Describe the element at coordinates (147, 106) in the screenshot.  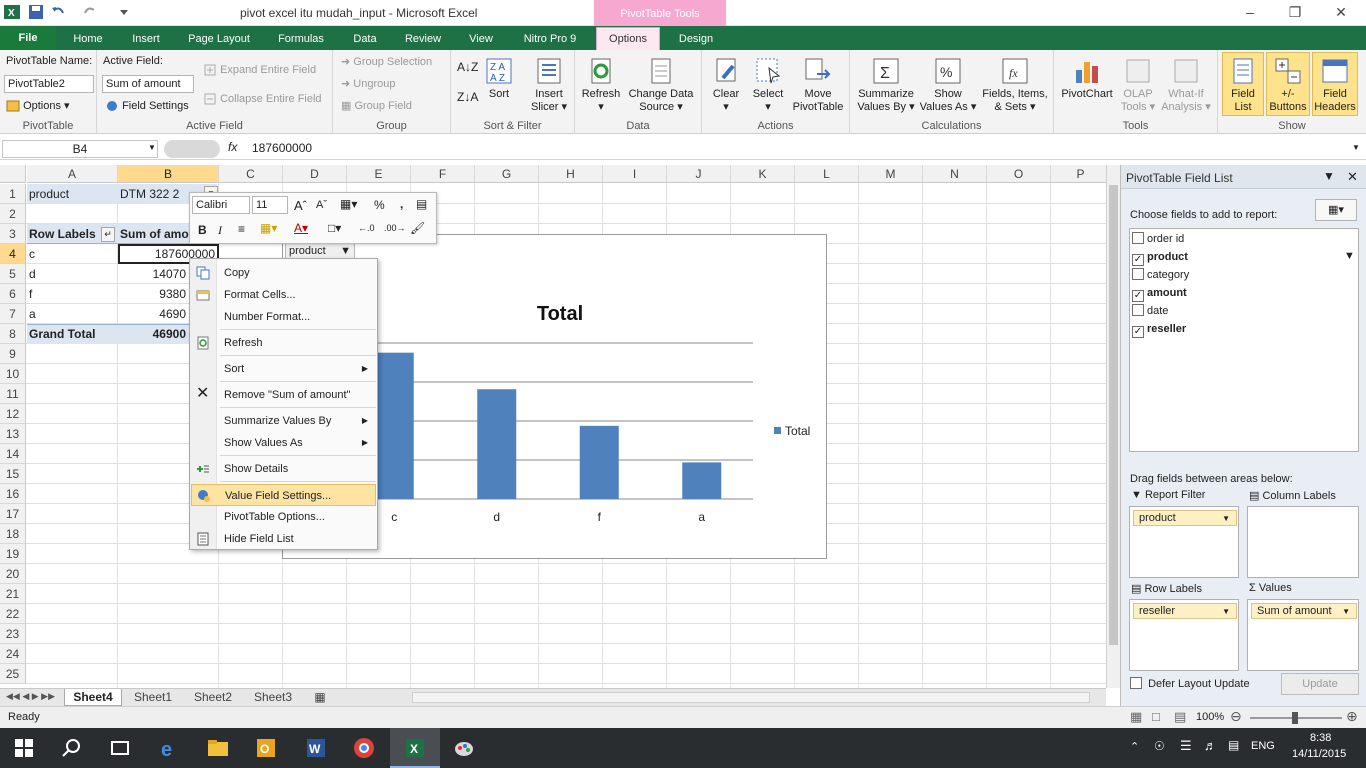
I see `field-settings-button: Field Settings` at that location.